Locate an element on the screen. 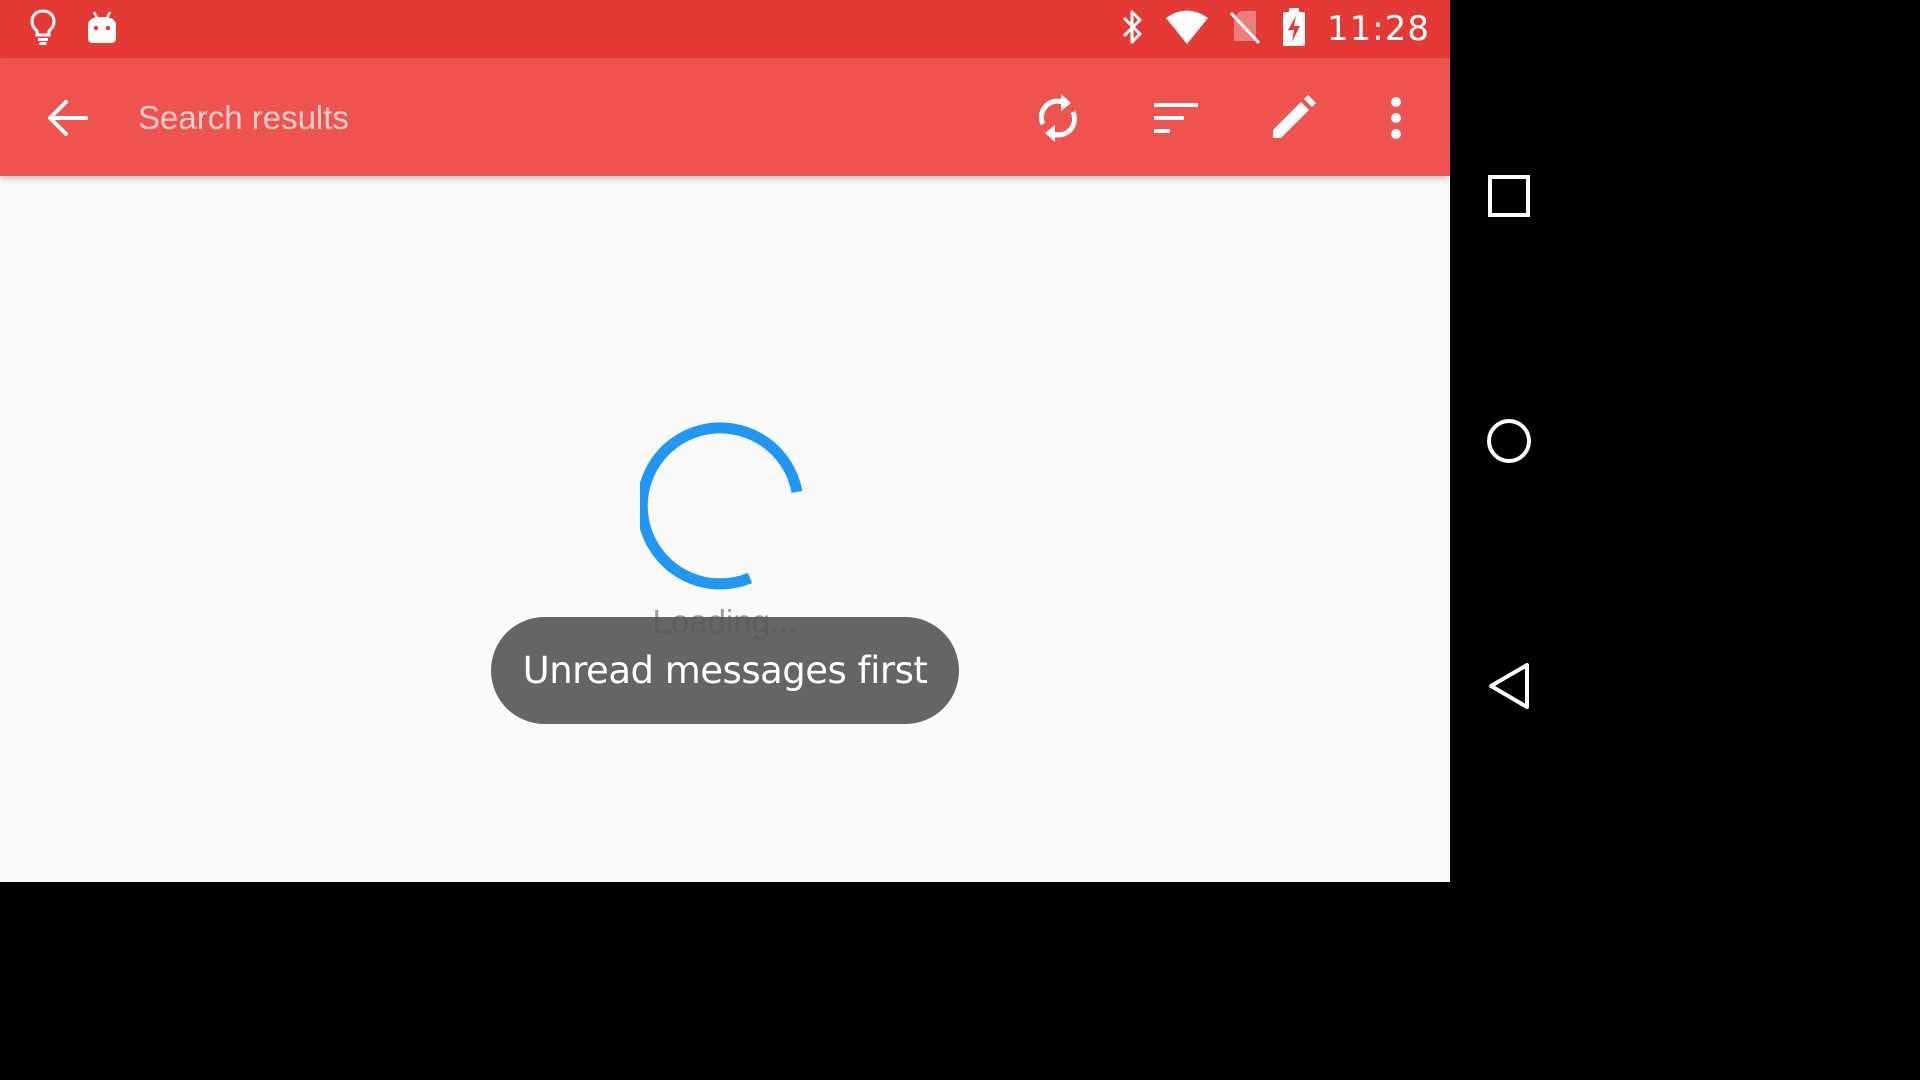 The image size is (1920, 1080). battery-charging-icon is located at coordinates (1294, 29).